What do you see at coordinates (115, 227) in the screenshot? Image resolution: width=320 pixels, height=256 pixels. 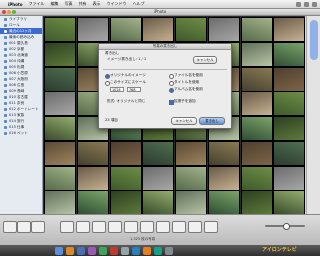 I see `calendar-button` at bounding box center [115, 227].